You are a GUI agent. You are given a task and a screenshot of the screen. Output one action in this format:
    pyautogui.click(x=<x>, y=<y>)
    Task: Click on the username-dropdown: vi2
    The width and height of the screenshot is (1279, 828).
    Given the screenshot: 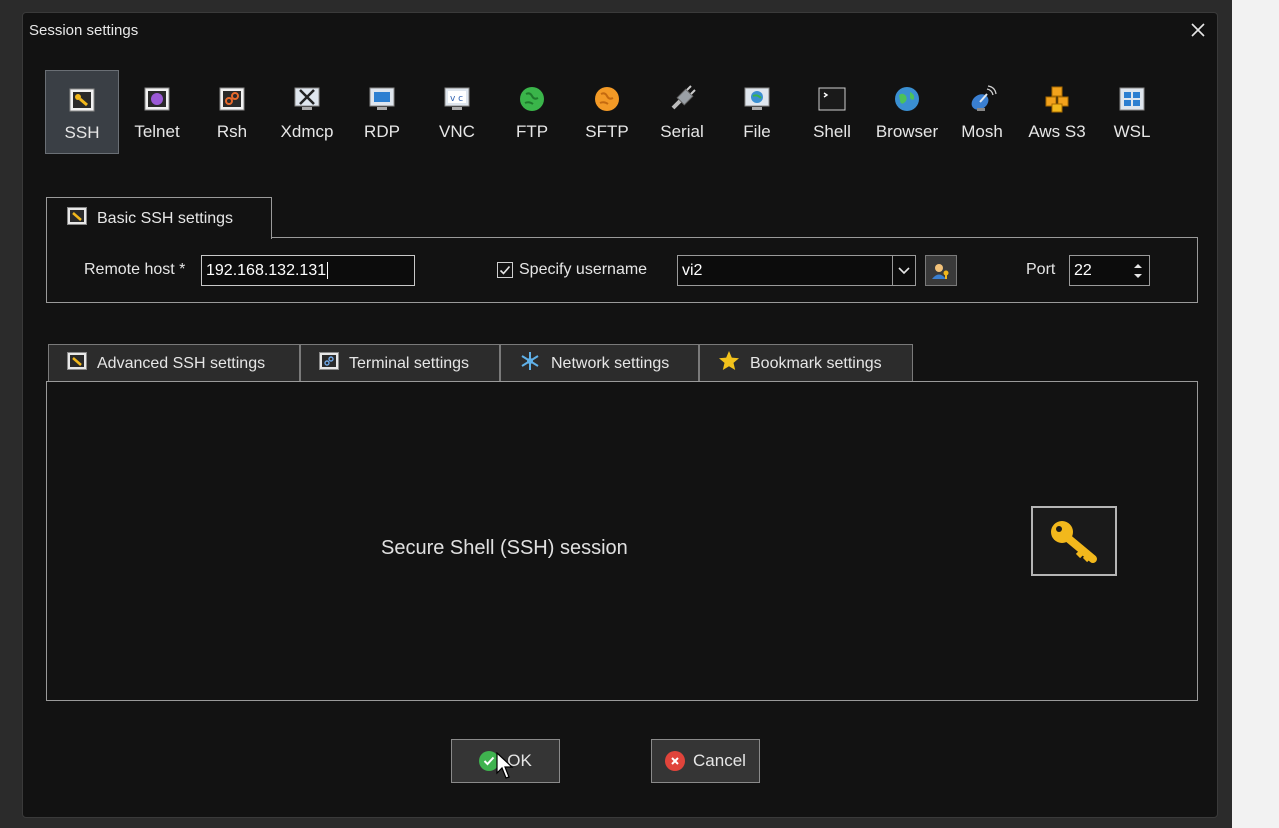 What is the action you would take?
    pyautogui.click(x=796, y=270)
    